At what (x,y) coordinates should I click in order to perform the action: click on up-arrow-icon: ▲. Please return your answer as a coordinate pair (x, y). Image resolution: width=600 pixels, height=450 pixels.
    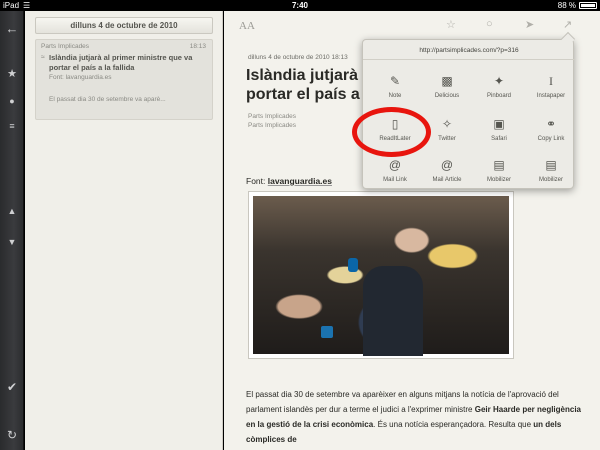
    Looking at the image, I should click on (12, 211).